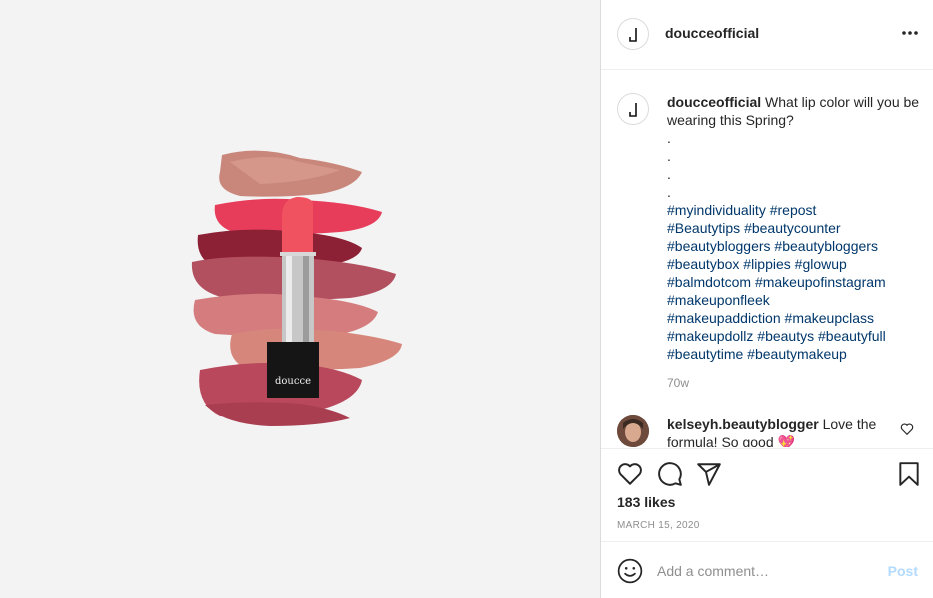 This screenshot has width=933, height=598. Describe the element at coordinates (830, 318) in the screenshot. I see `hashtag-link: #makeupclass` at that location.